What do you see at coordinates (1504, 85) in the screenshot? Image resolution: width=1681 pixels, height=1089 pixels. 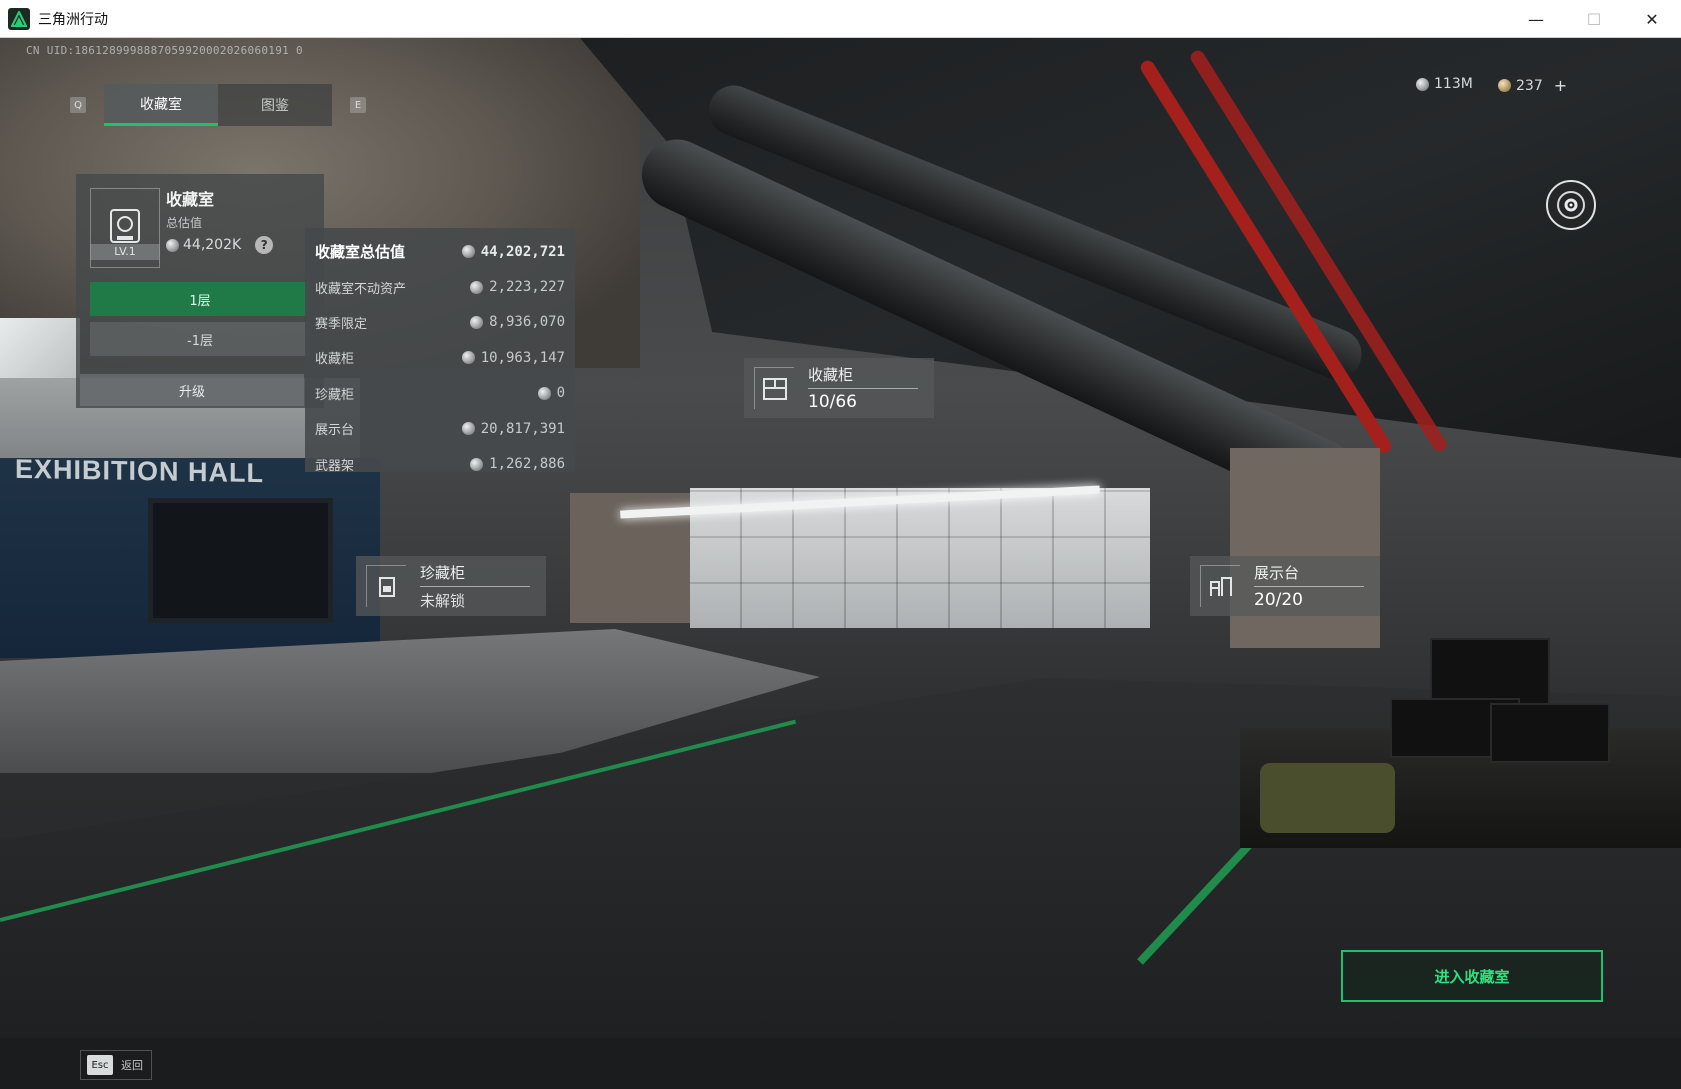 I see `gold-coin-icon` at bounding box center [1504, 85].